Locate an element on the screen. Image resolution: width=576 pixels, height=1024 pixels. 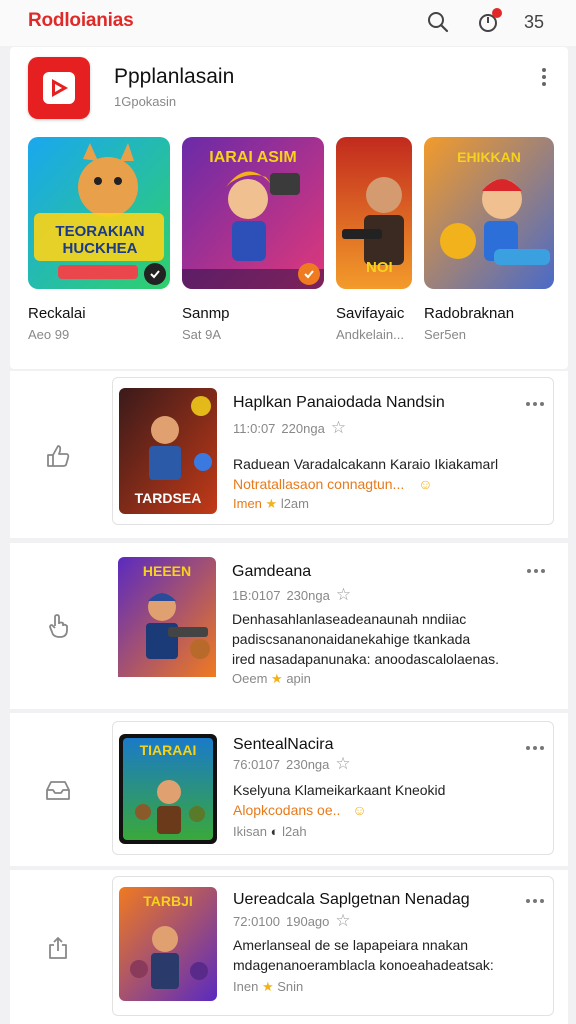
tile-meta: Aeo 99 is located at coordinates (49, 334).